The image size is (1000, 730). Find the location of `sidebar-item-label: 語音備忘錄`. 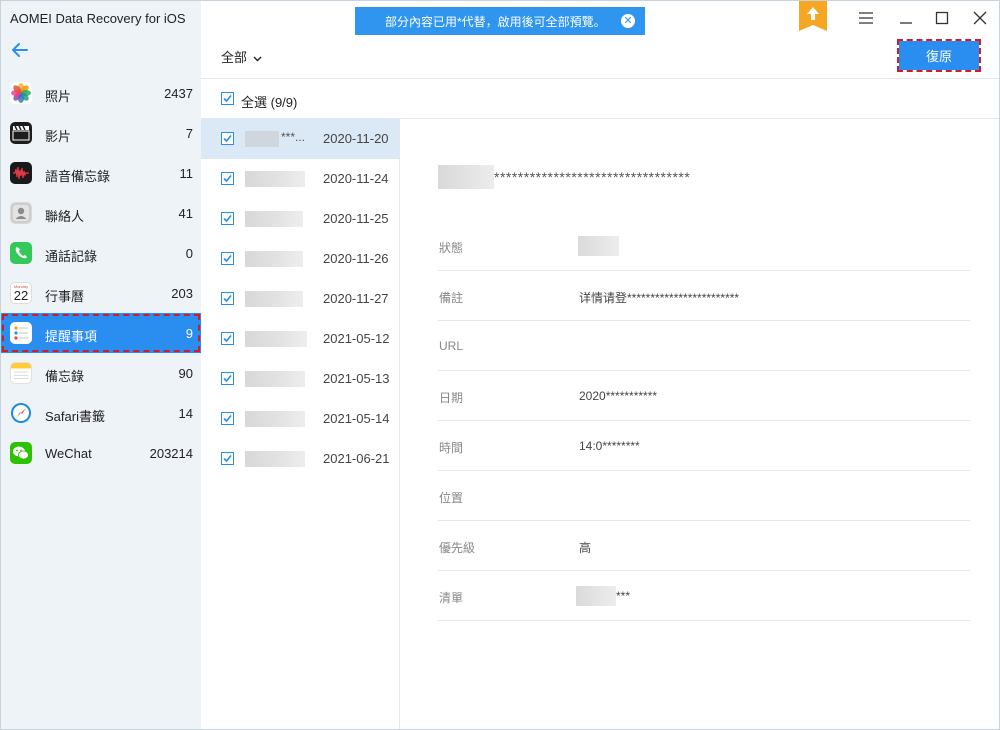

sidebar-item-label: 語音備忘錄 is located at coordinates (78, 176).